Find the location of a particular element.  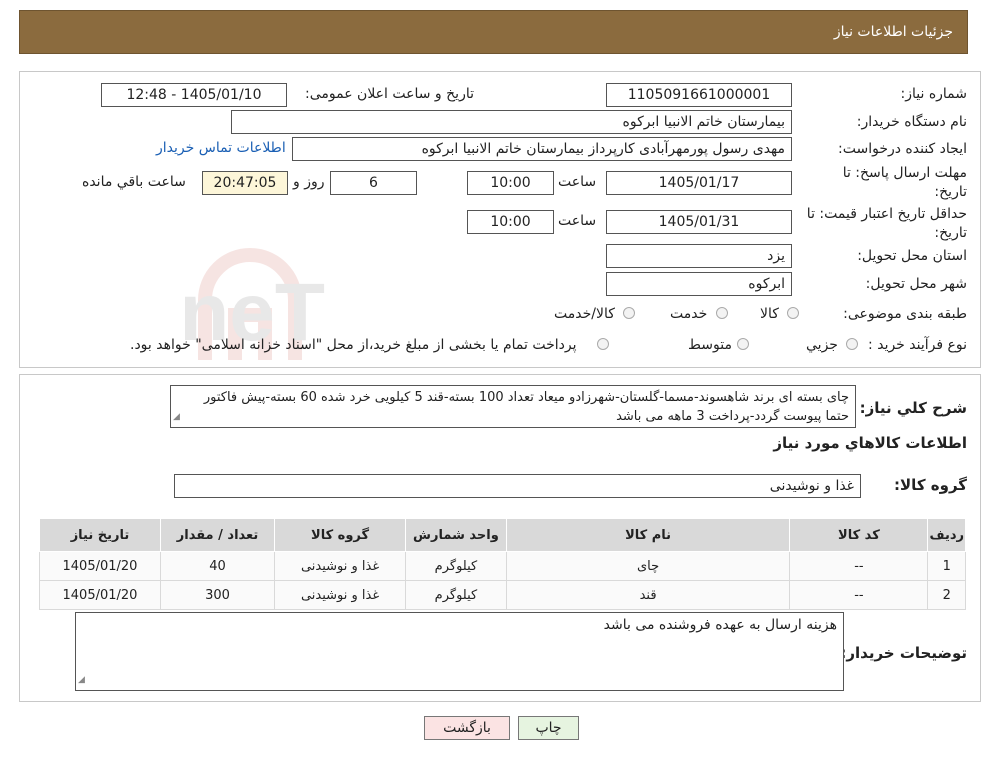

category-option-service: خدمت is located at coordinates (689, 314).